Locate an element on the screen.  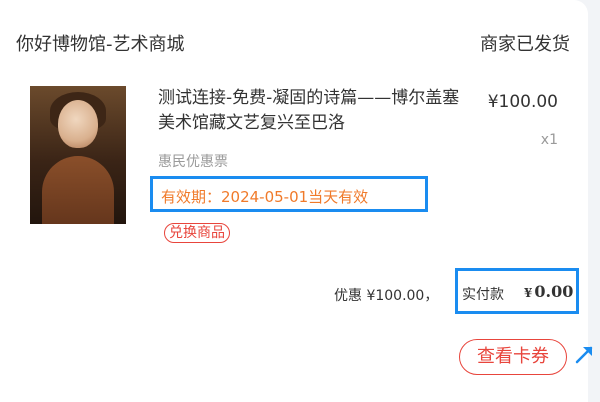
portrait-body is located at coordinates (78, 190).